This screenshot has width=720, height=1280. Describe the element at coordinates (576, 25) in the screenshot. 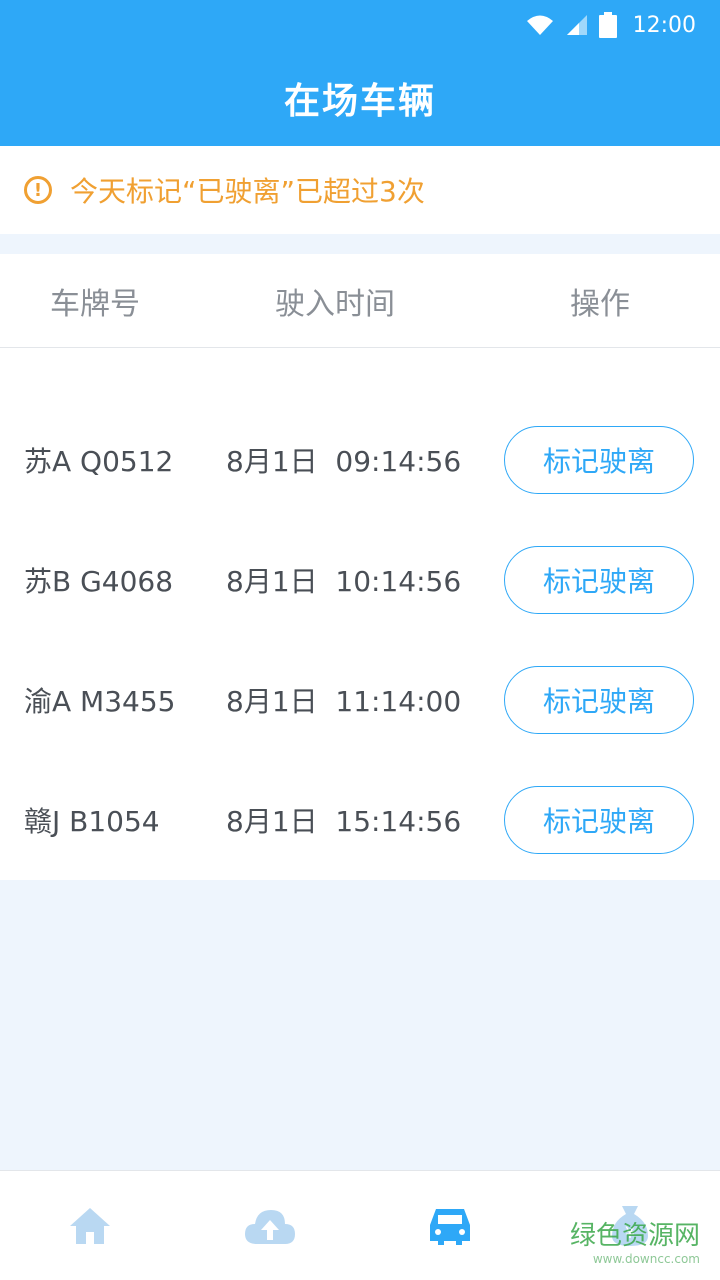

I see `cell-signal-icon` at that location.